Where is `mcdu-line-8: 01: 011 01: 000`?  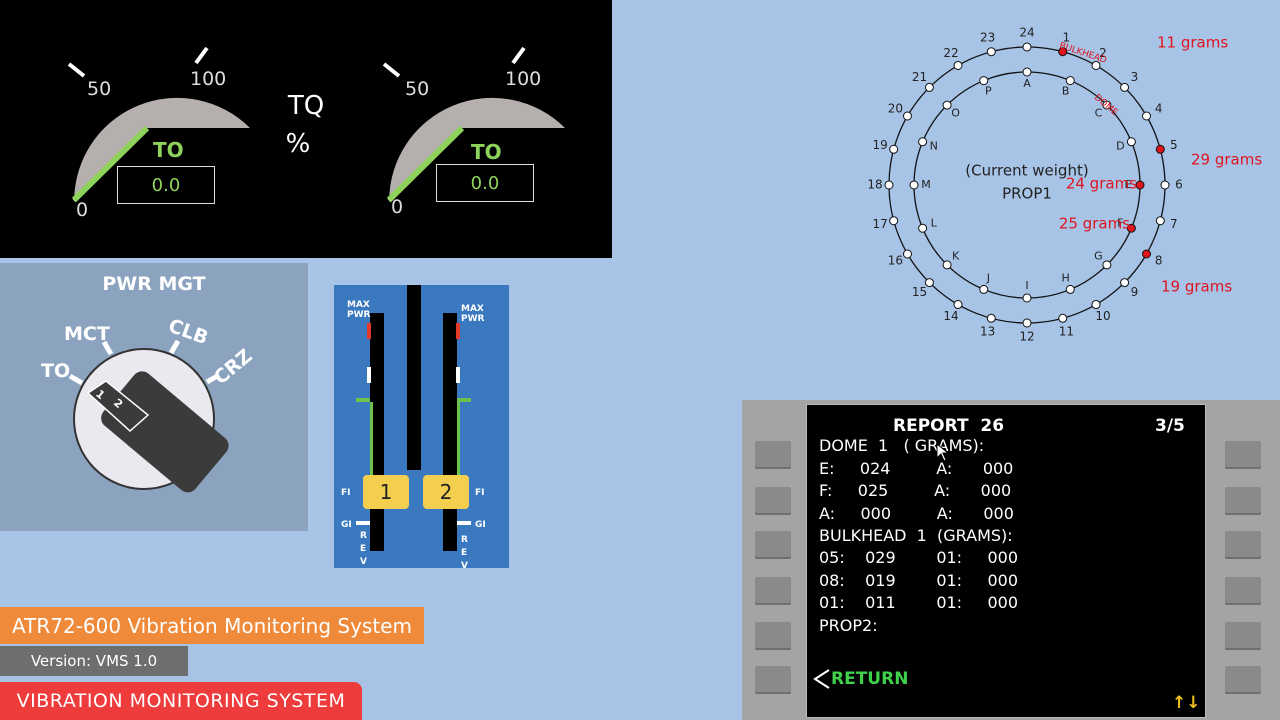
mcdu-line-8: 01: 011 01: 000 is located at coordinates (919, 602).